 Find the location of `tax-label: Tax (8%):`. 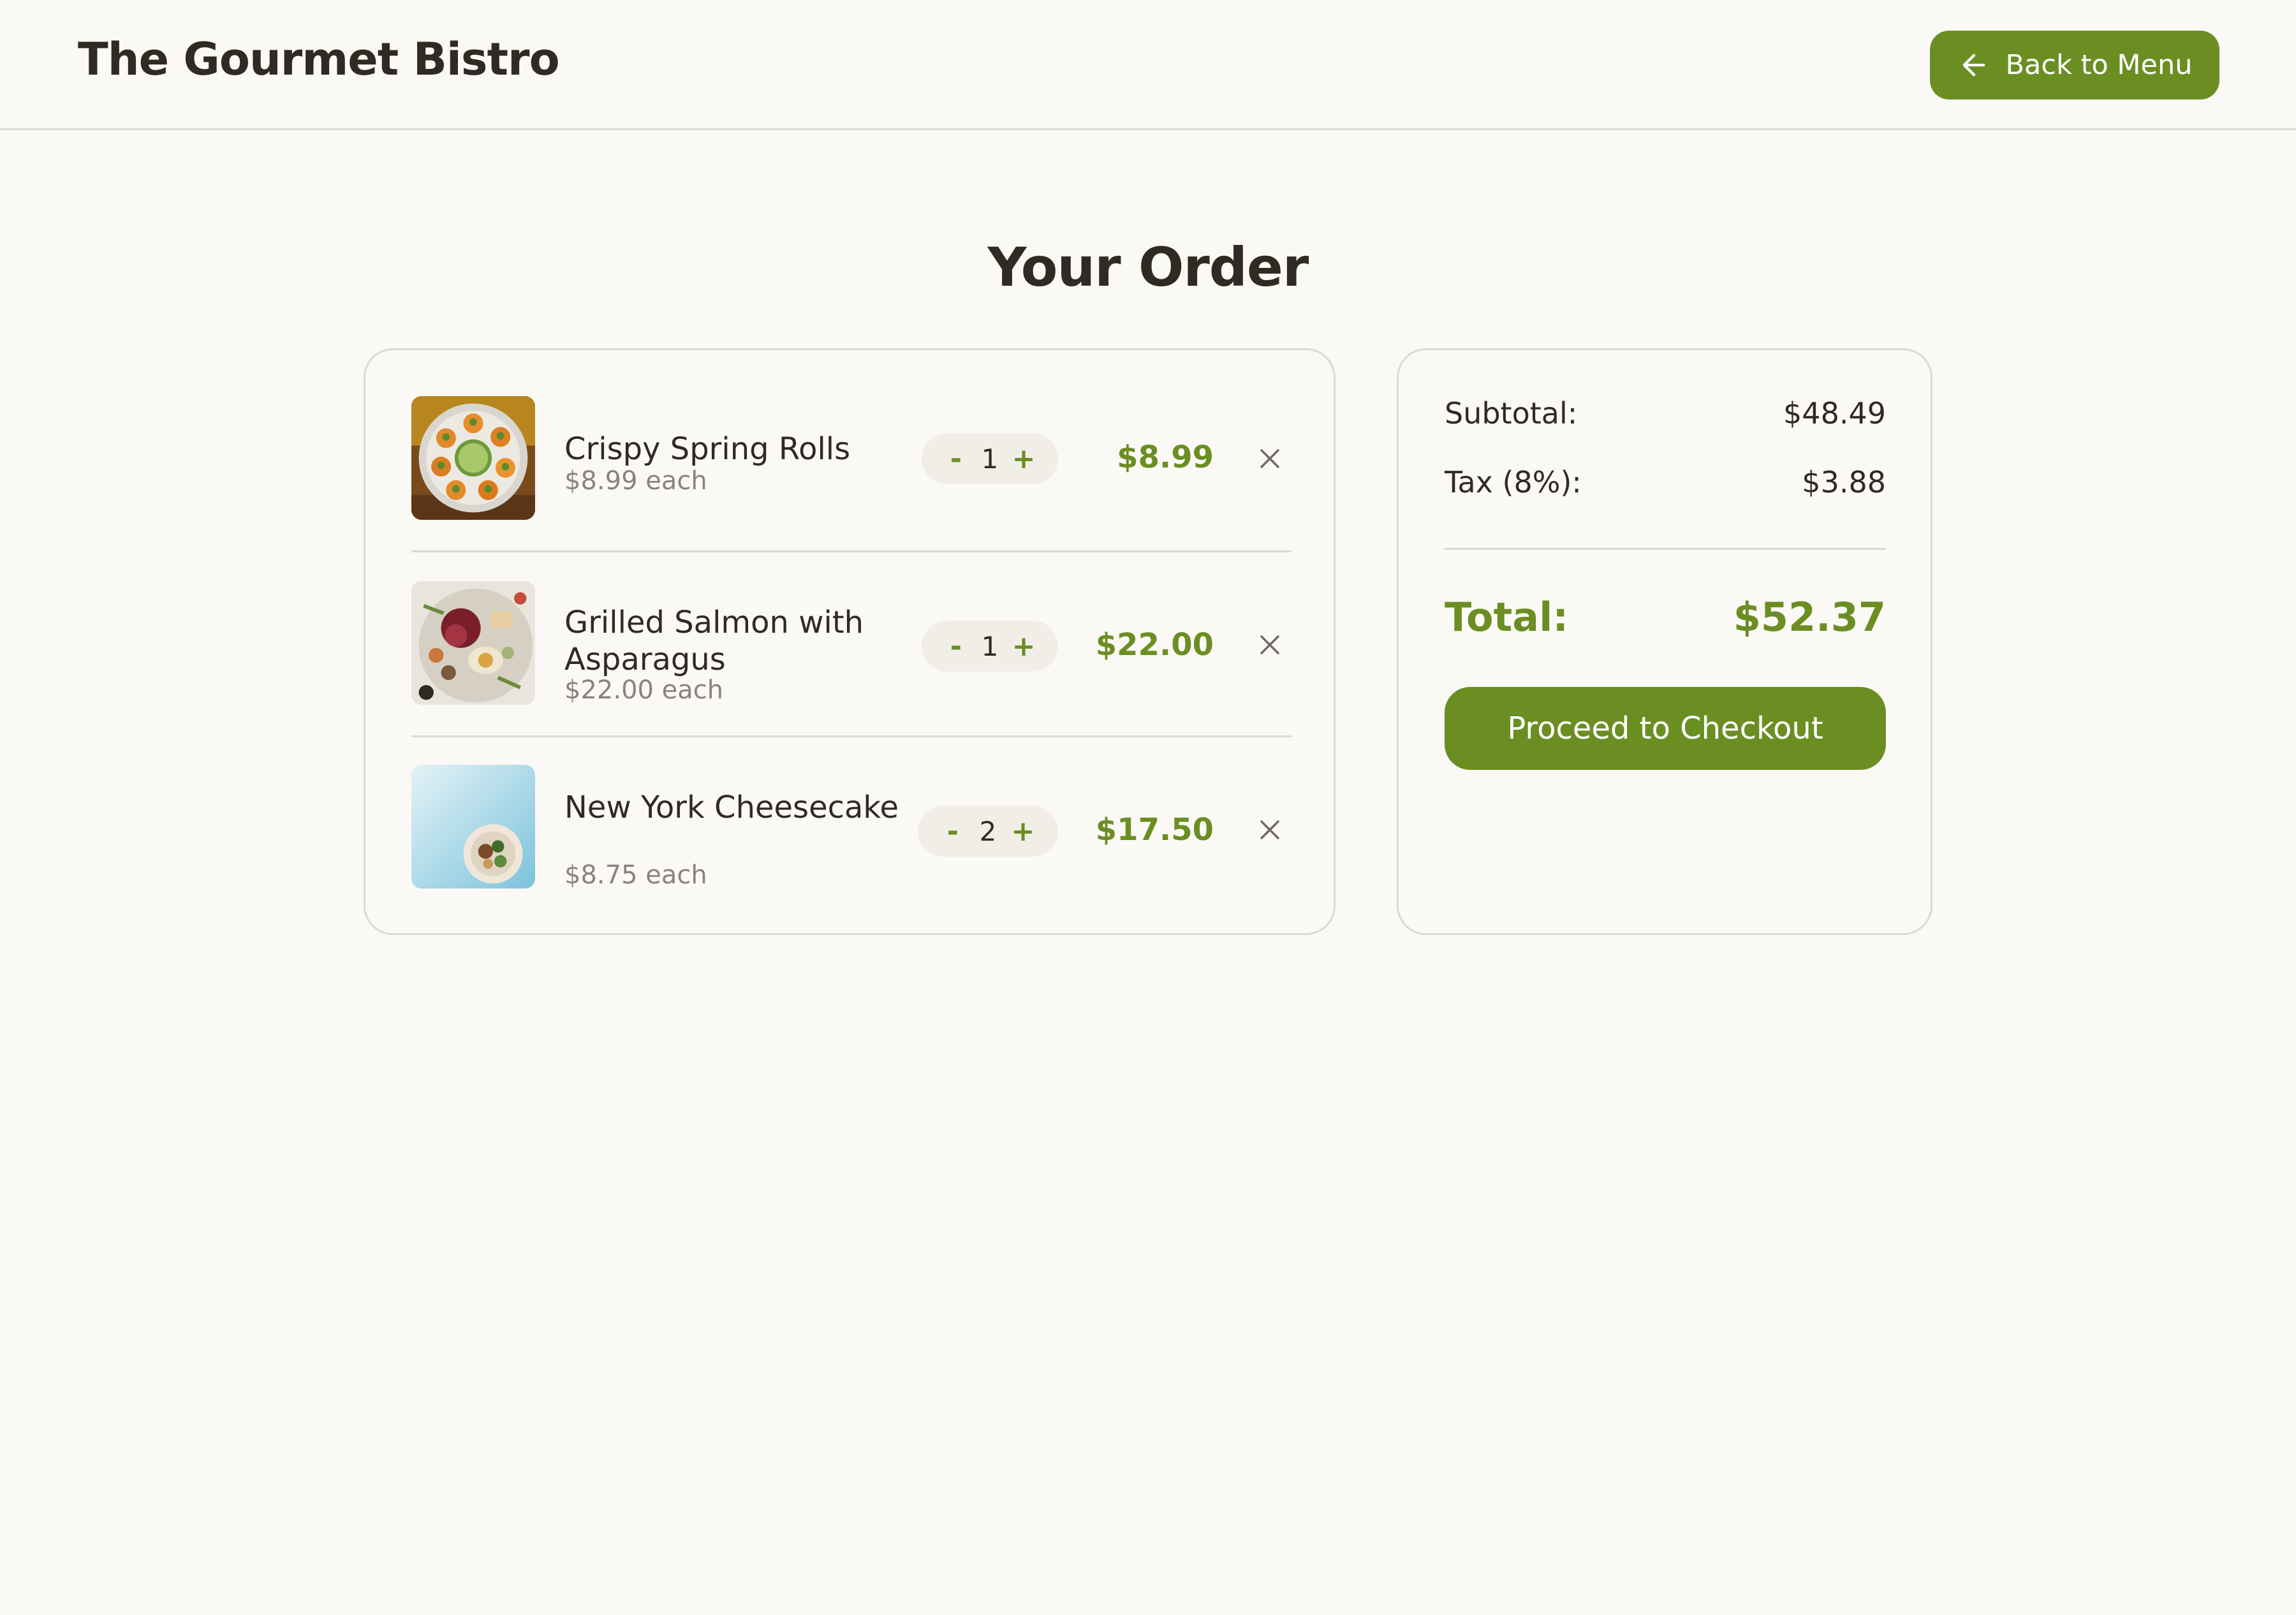

tax-label: Tax (8%): is located at coordinates (1513, 482).